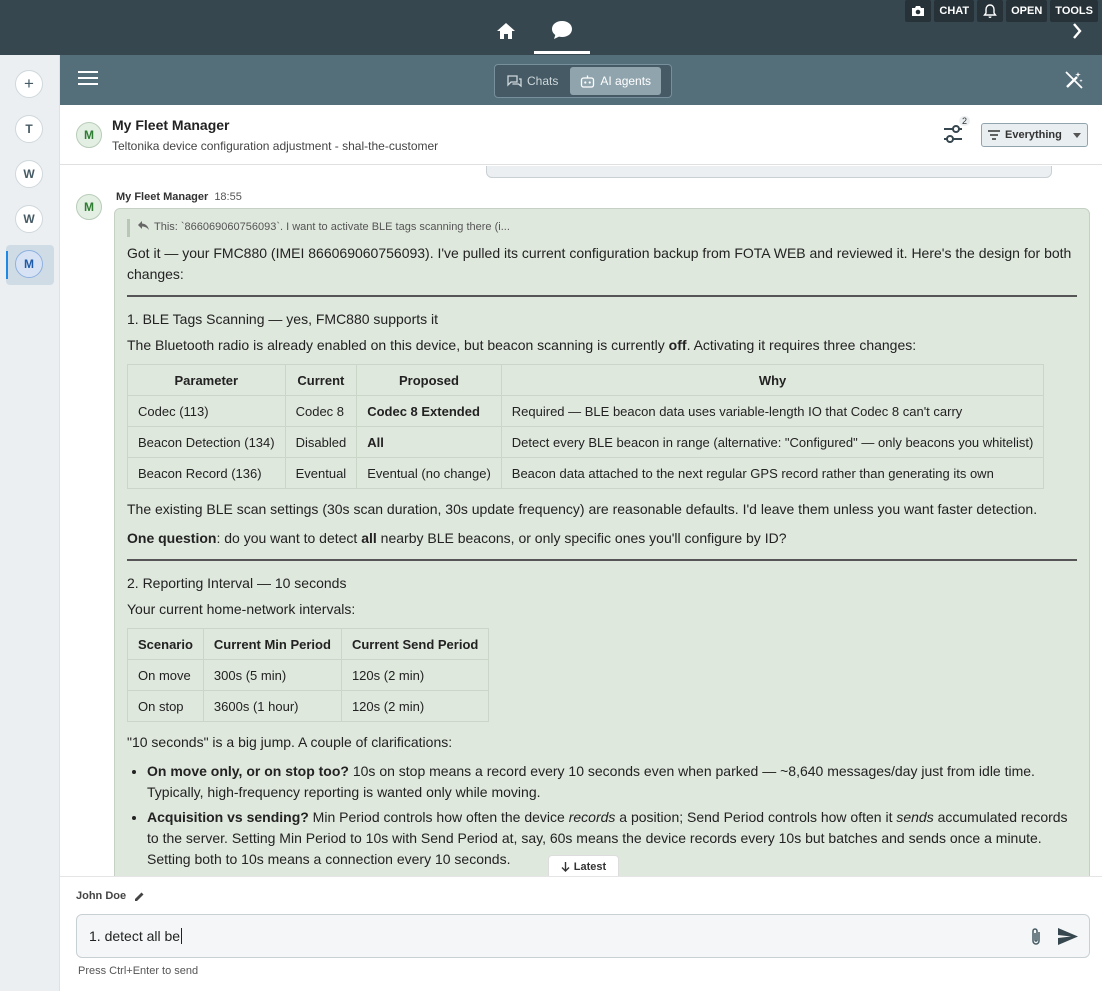 This screenshot has height=991, width=1102. Describe the element at coordinates (1077, 31) in the screenshot. I see `chevron-right-icon` at that location.